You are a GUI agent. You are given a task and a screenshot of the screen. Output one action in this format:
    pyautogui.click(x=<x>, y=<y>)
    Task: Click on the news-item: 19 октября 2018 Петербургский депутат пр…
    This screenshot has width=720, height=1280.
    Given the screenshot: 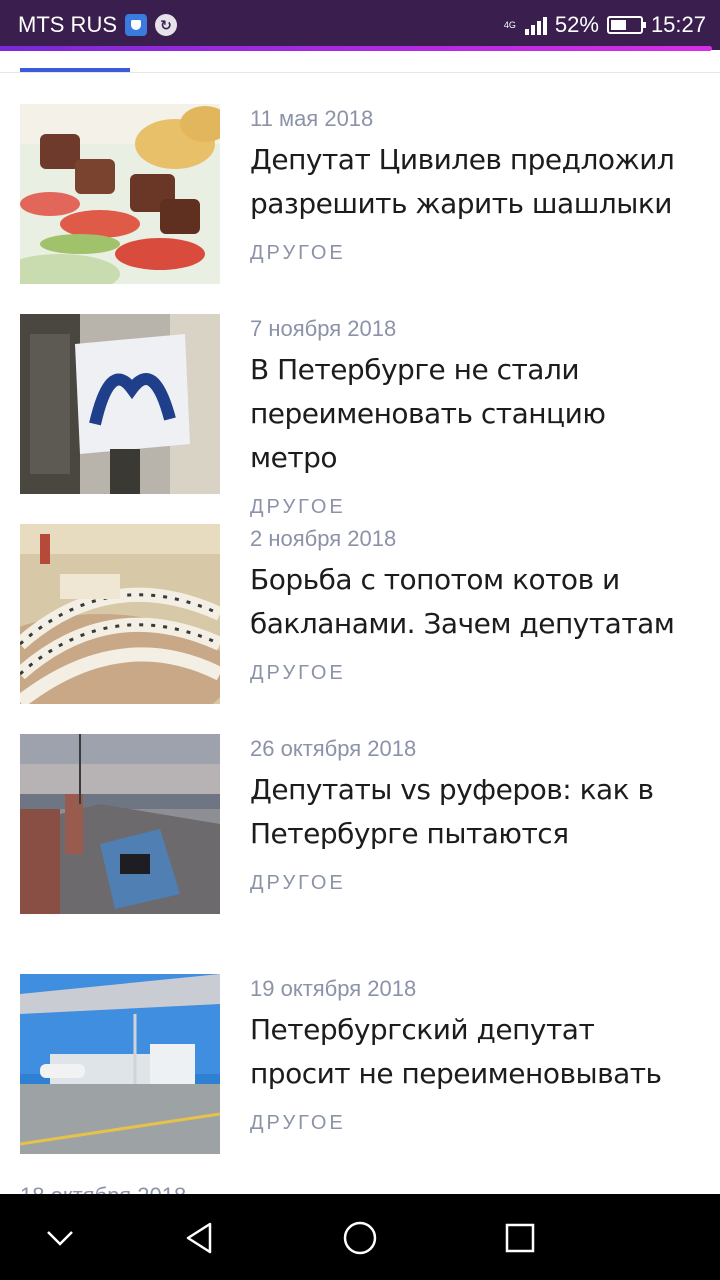 What is the action you would take?
    pyautogui.click(x=360, y=1064)
    